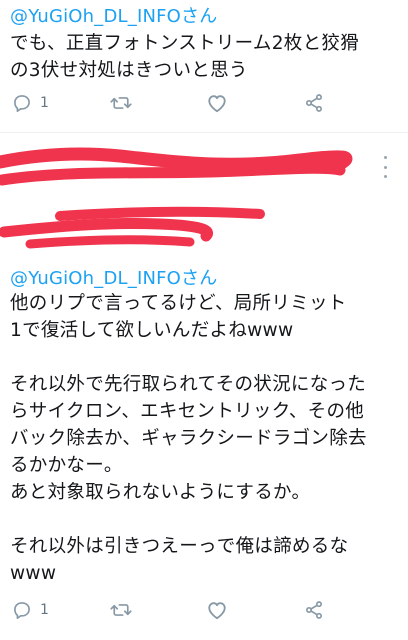  Describe the element at coordinates (204, 132) in the screenshot. I see `tweet-divider` at that location.